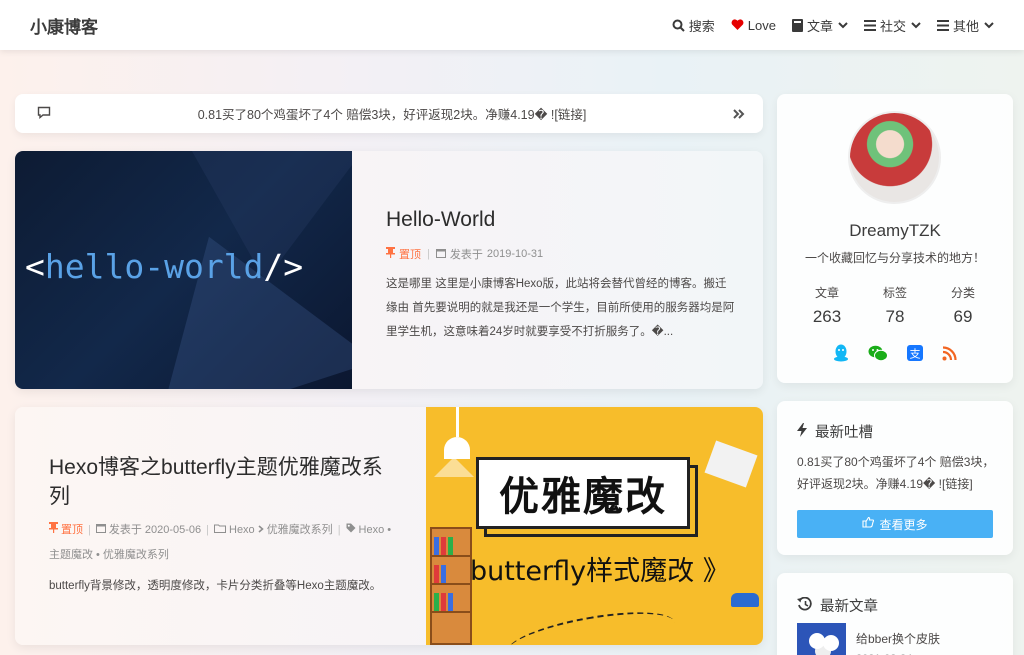 The width and height of the screenshot is (1024, 655). I want to click on card-heading: 最新文章, so click(837, 605).